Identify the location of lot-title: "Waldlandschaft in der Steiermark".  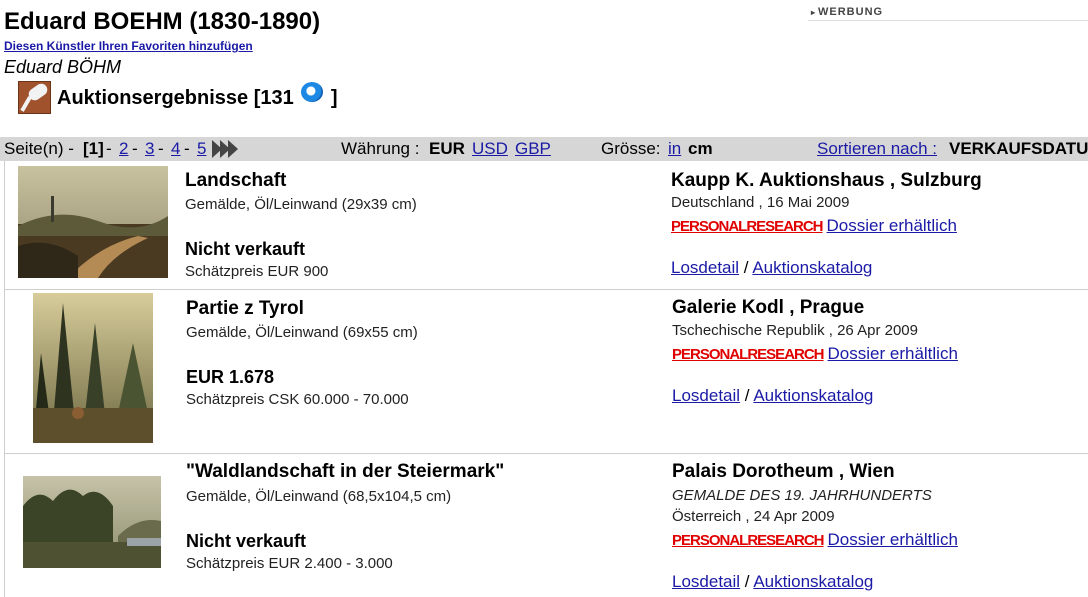
(345, 472).